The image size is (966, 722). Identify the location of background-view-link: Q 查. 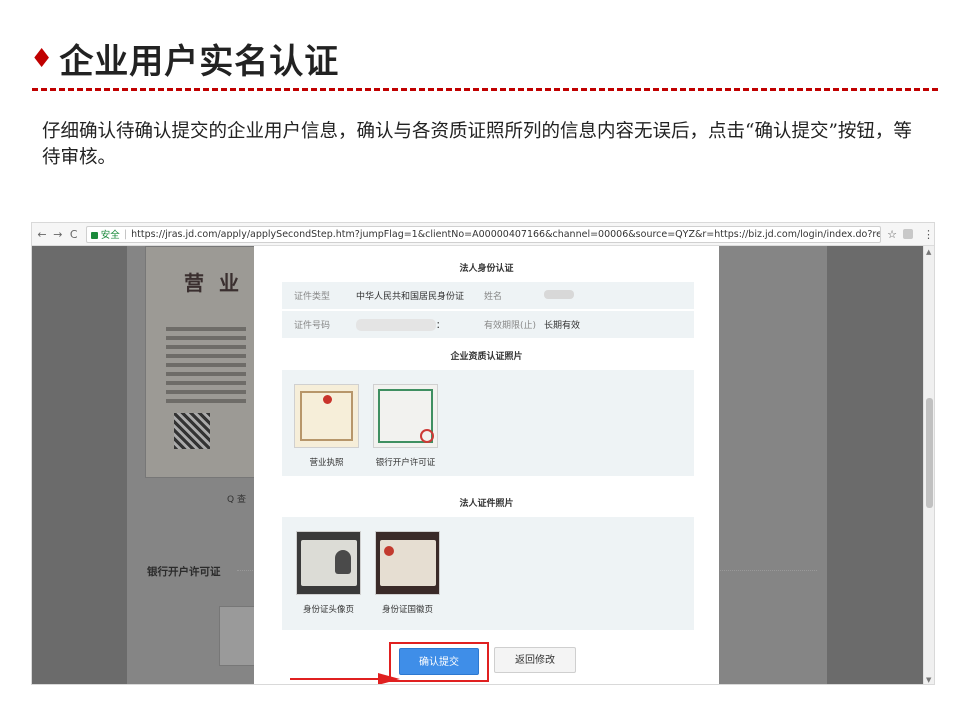
(236, 500).